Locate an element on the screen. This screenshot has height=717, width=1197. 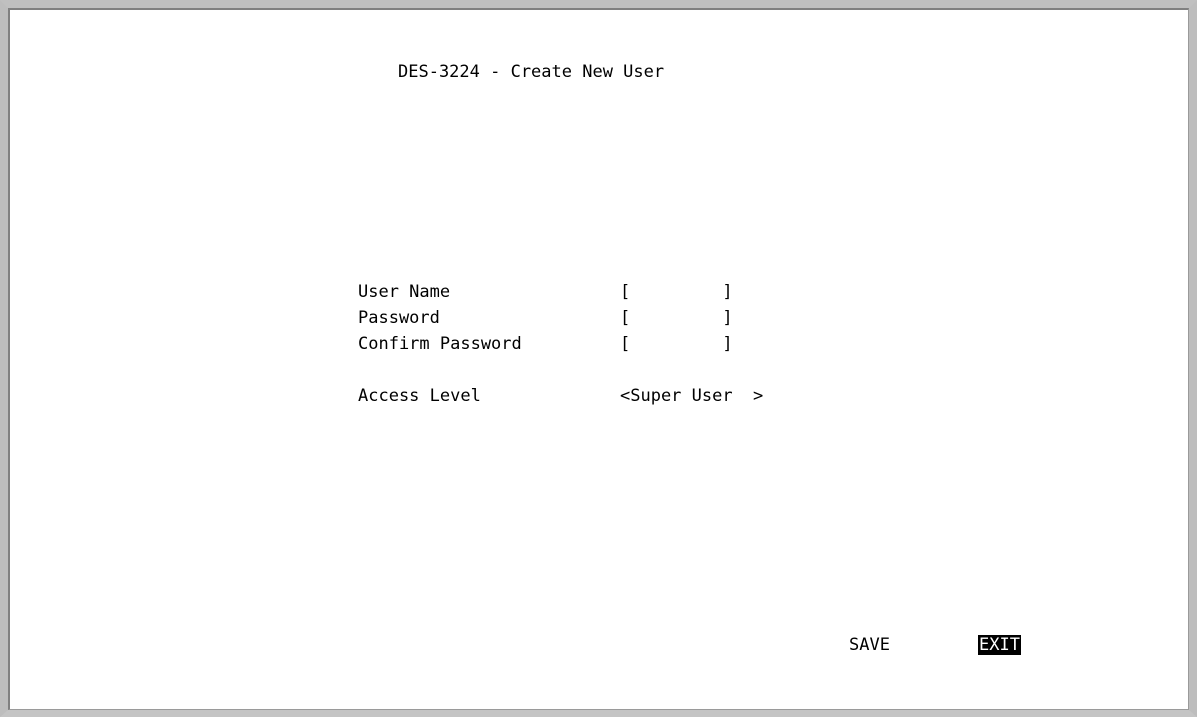
user-name-label: User Name is located at coordinates (404, 292).